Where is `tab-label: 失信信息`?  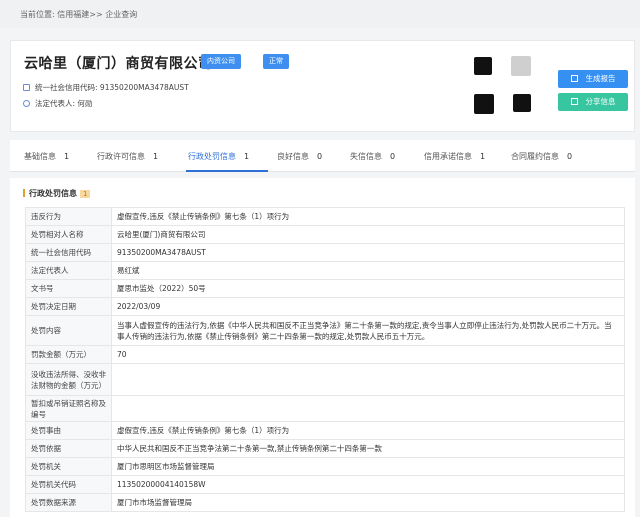 tab-label: 失信信息 is located at coordinates (366, 156).